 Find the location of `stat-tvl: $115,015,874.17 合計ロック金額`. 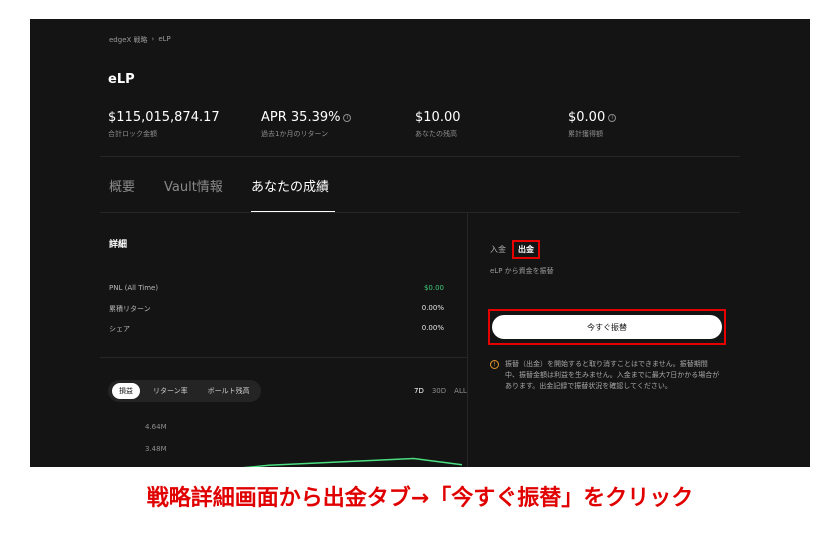

stat-tvl: $115,015,874.17 合計ロック金額 is located at coordinates (164, 124).